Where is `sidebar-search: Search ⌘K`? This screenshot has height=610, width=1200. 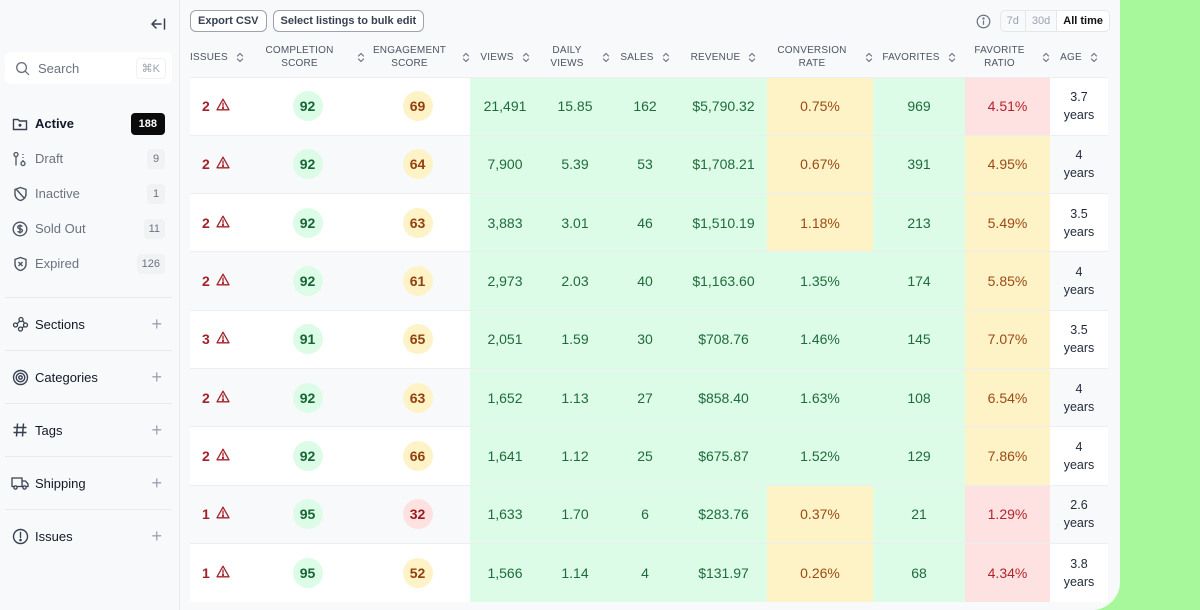
sidebar-search: Search ⌘K is located at coordinates (88, 68).